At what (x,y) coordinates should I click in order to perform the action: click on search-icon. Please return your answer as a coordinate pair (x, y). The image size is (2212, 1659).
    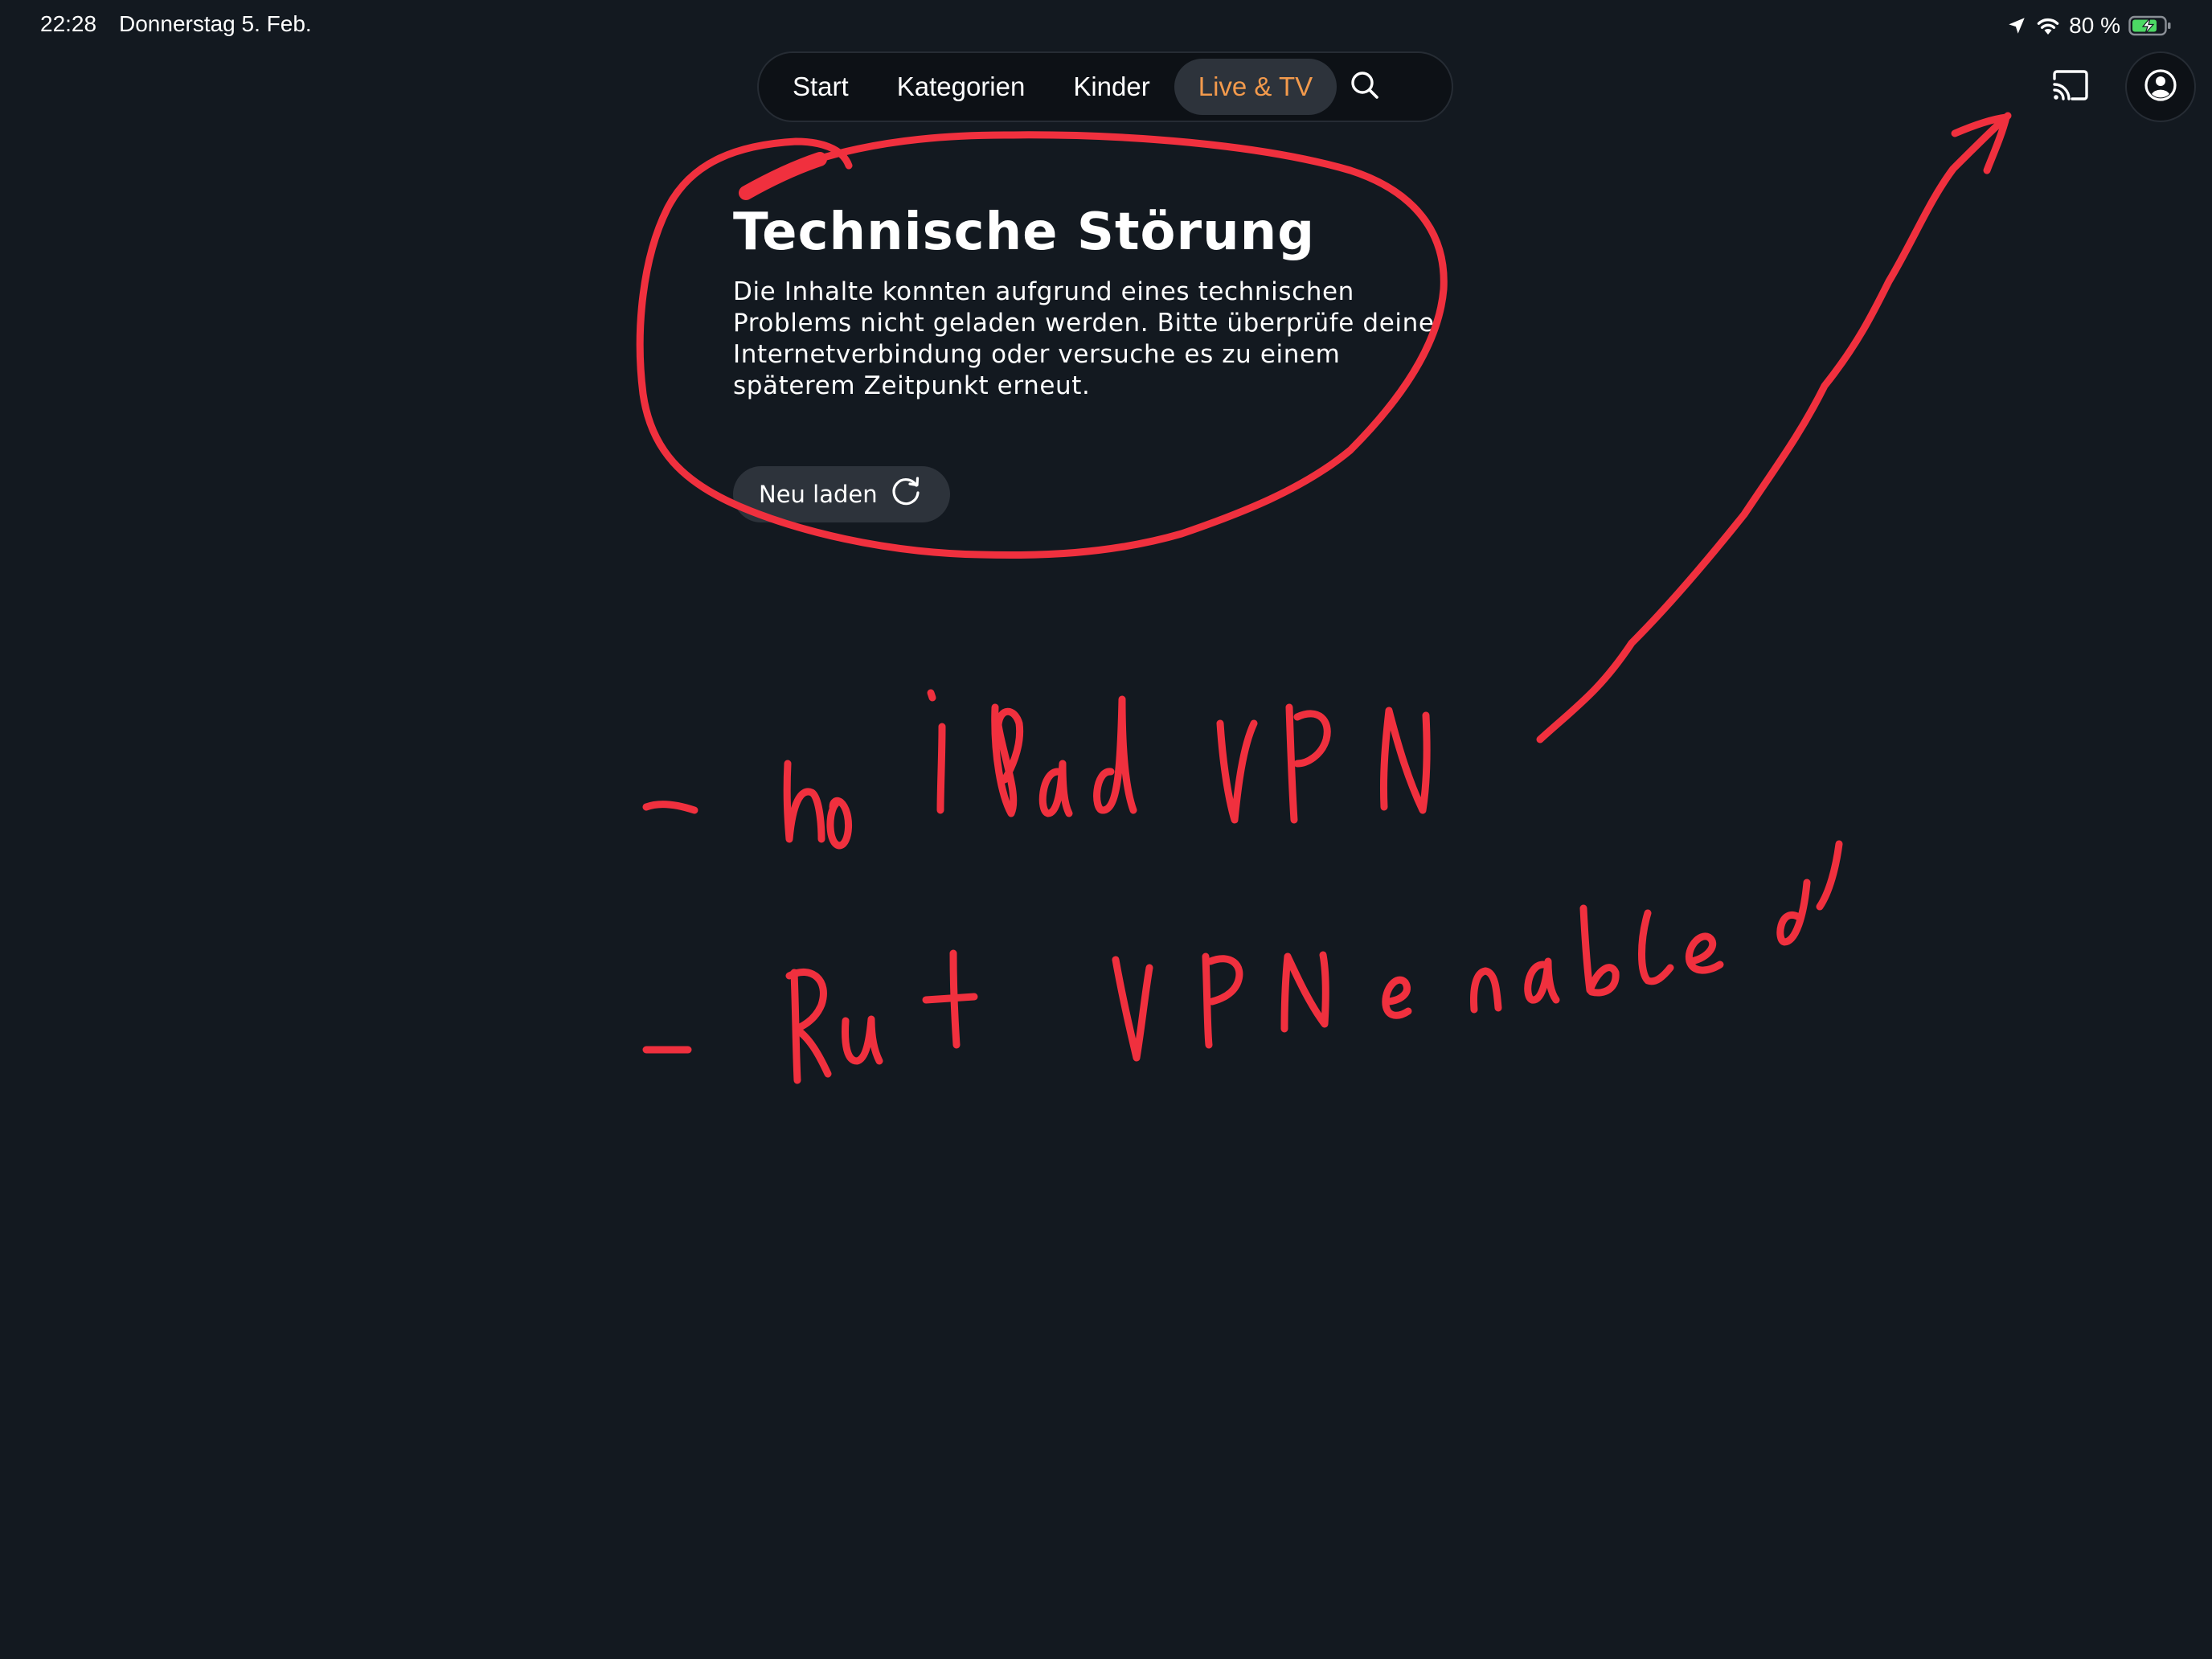
    Looking at the image, I should click on (1365, 87).